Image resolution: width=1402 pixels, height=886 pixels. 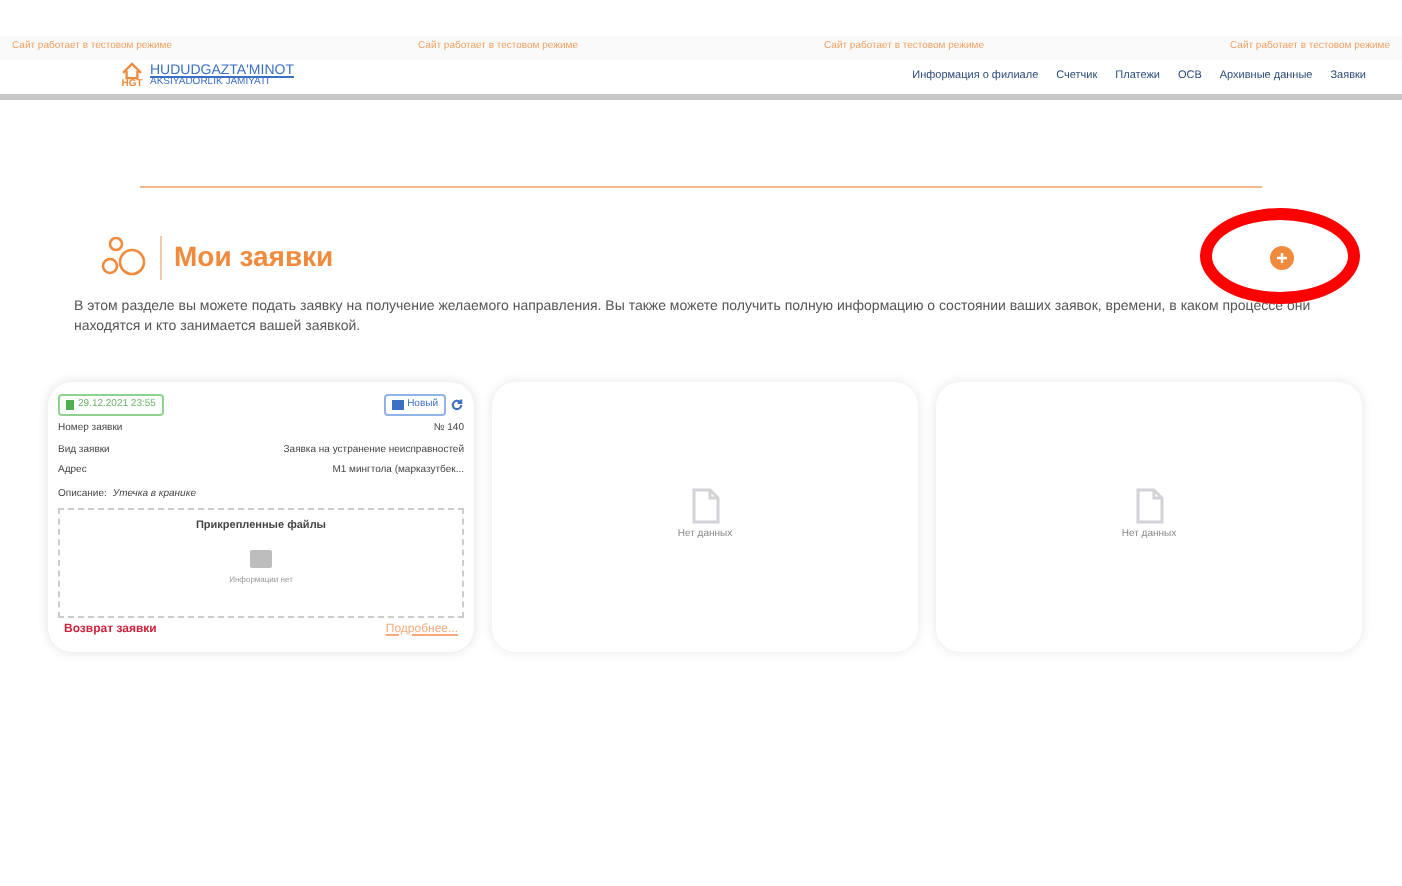 I want to click on bubbles-icon, so click(x=124, y=257).